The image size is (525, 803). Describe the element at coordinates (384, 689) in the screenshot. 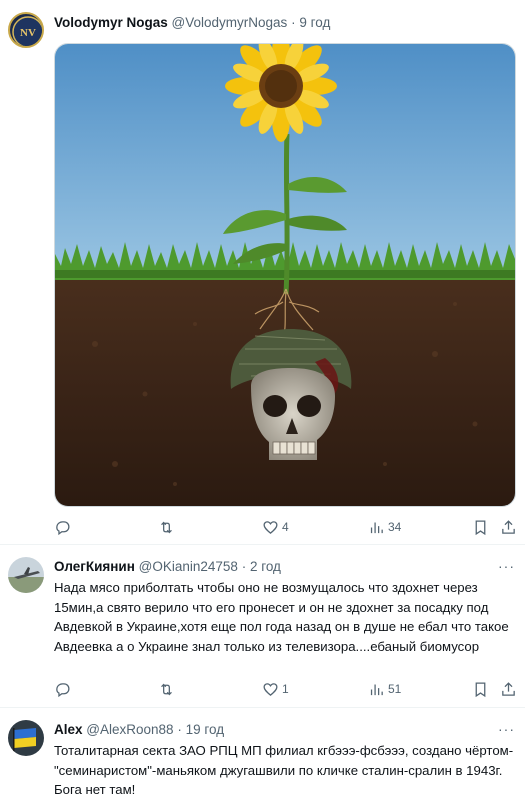

I see `views-button: 51` at that location.